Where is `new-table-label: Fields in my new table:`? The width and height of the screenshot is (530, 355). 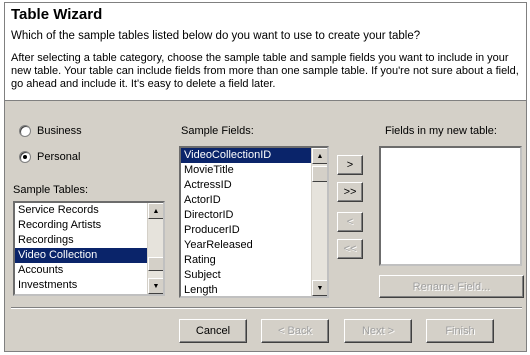 new-table-label: Fields in my new table: is located at coordinates (441, 131).